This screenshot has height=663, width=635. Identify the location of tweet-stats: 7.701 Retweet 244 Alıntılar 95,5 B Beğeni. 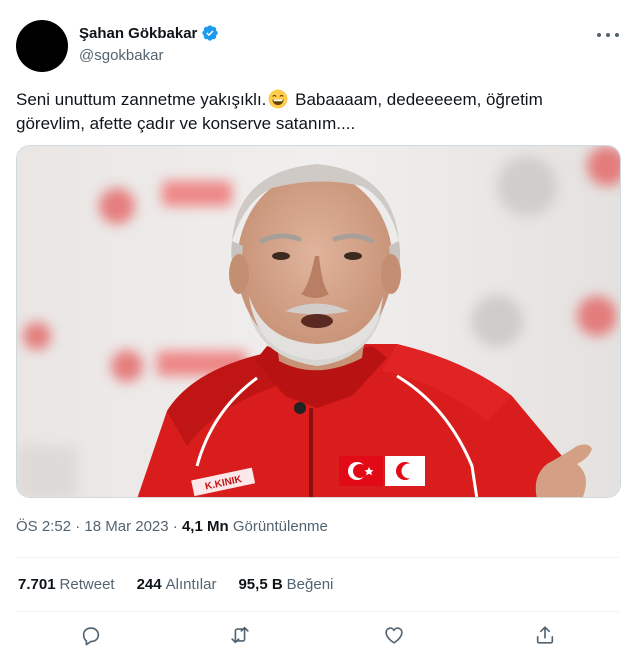
(186, 584).